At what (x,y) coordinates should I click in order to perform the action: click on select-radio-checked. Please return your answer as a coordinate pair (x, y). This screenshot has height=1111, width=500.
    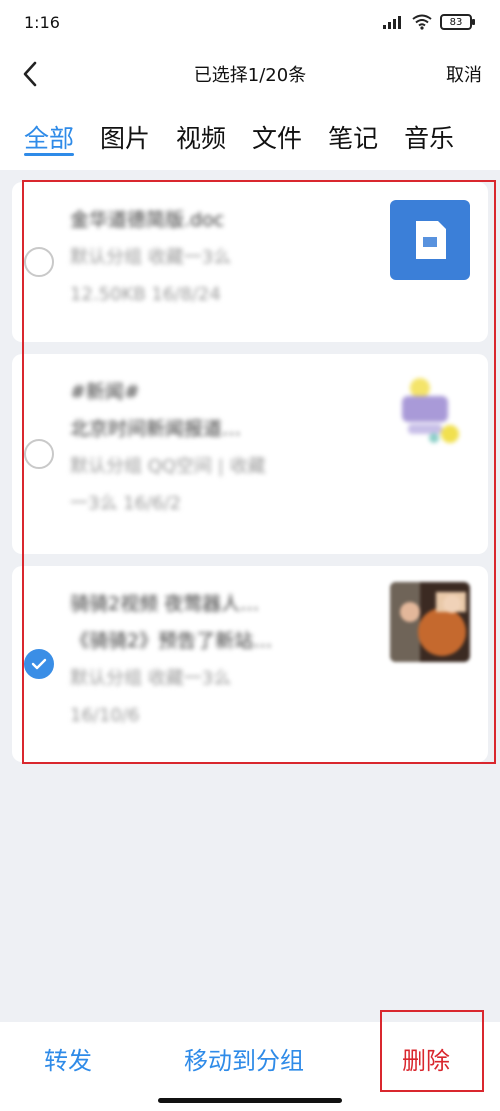
    Looking at the image, I should click on (39, 664).